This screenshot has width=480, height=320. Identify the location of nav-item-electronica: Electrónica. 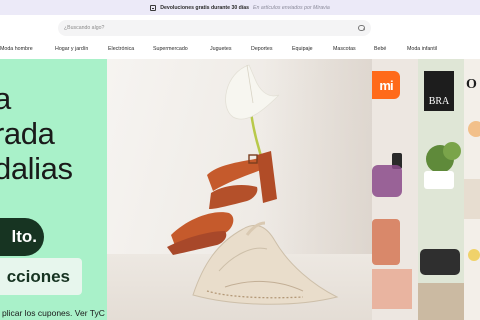
(121, 49).